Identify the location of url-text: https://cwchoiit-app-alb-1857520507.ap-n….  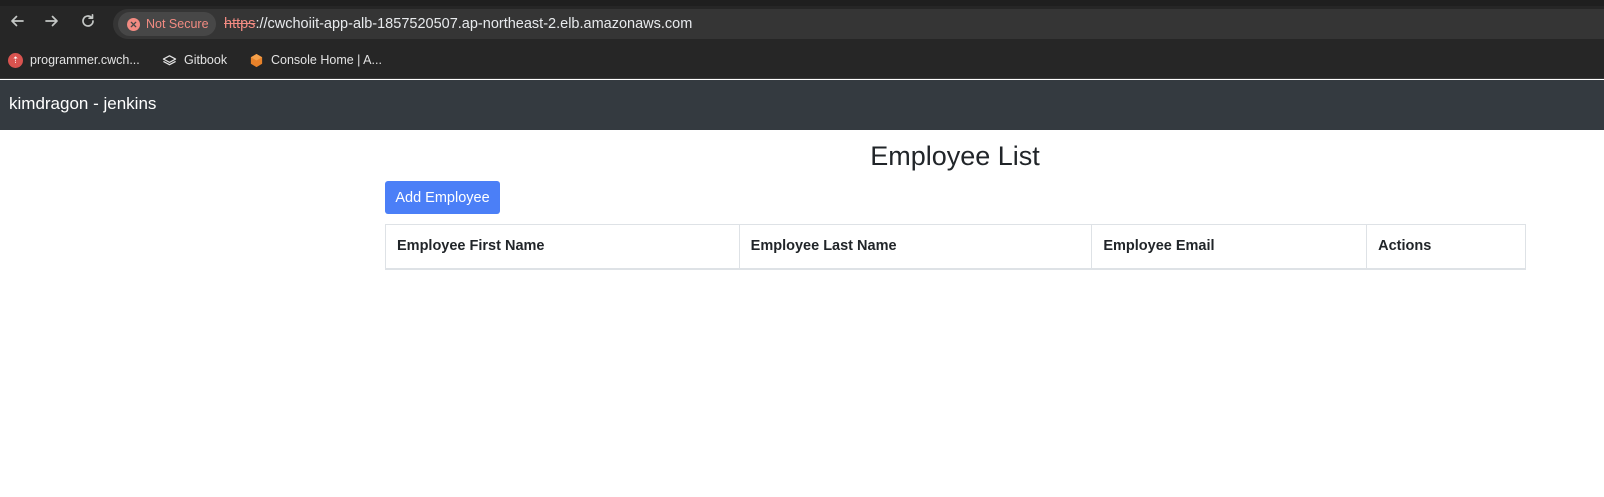
(458, 24).